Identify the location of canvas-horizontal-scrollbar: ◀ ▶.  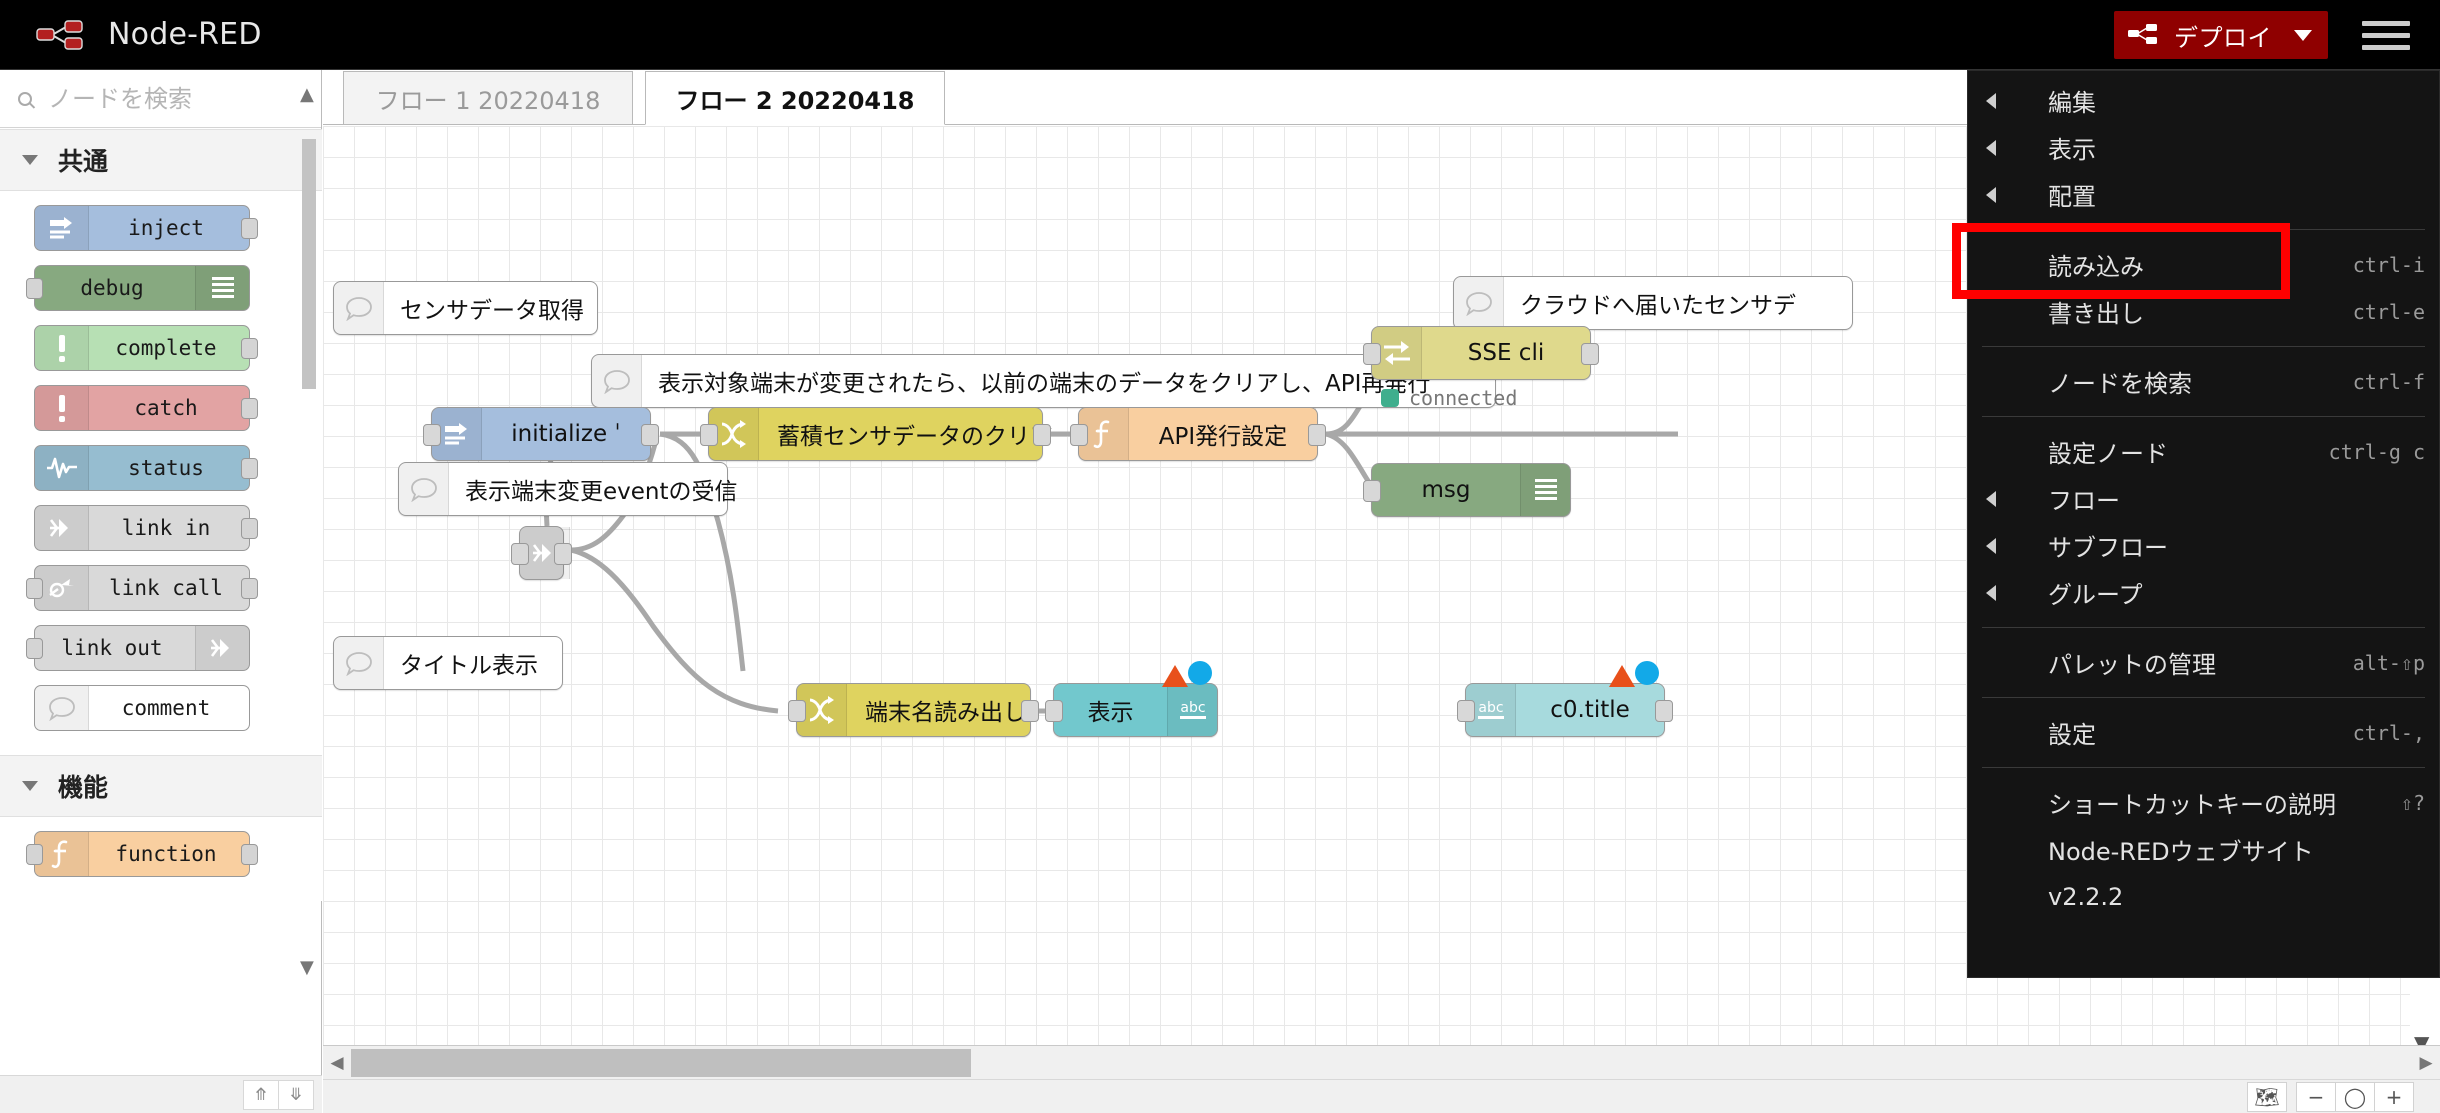
(1381, 1062).